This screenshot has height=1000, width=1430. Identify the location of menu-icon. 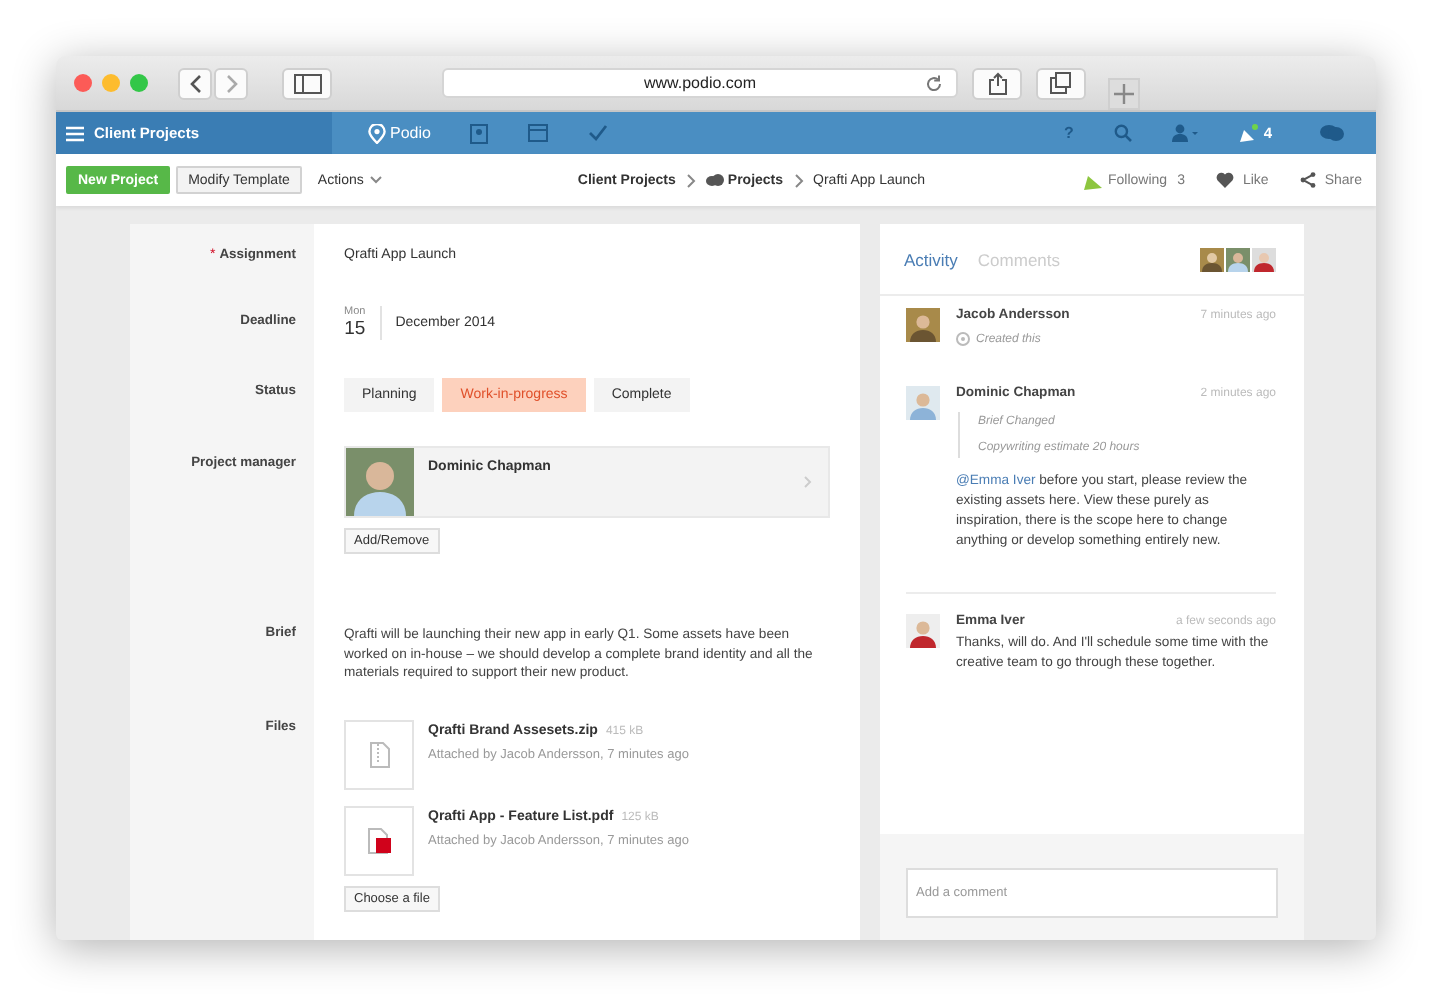
(75, 133).